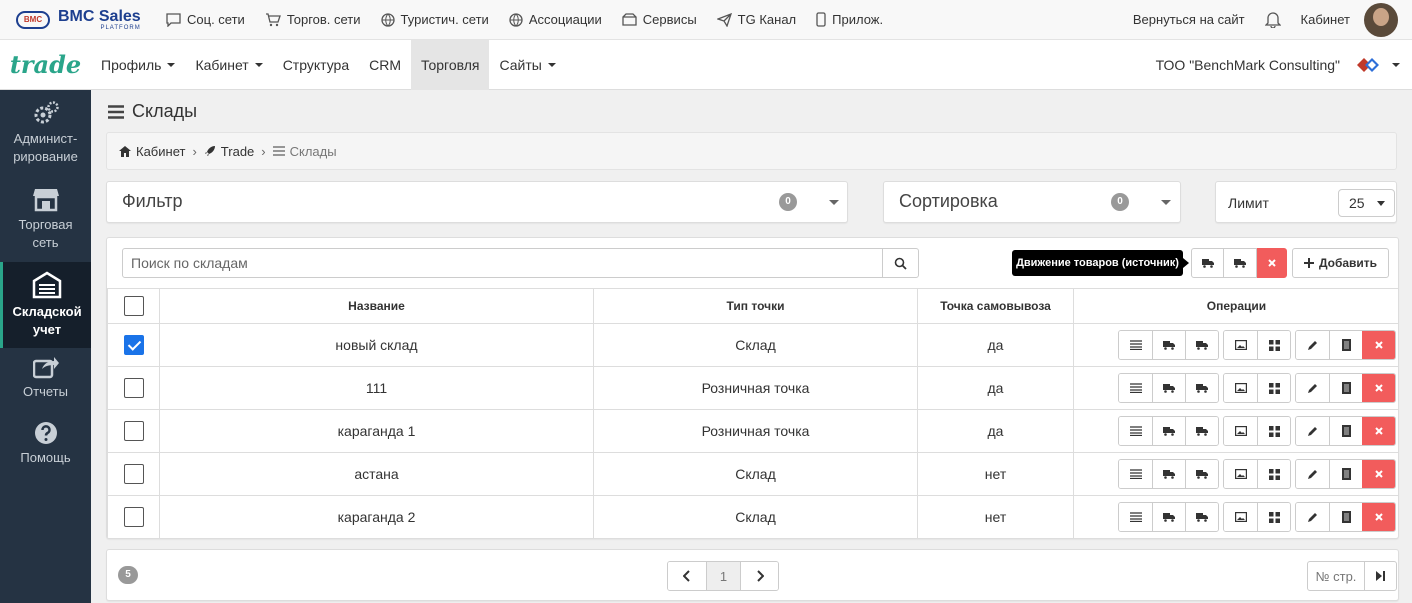  Describe the element at coordinates (385, 65) in the screenshot. I see `nav-crm: CRM` at that location.